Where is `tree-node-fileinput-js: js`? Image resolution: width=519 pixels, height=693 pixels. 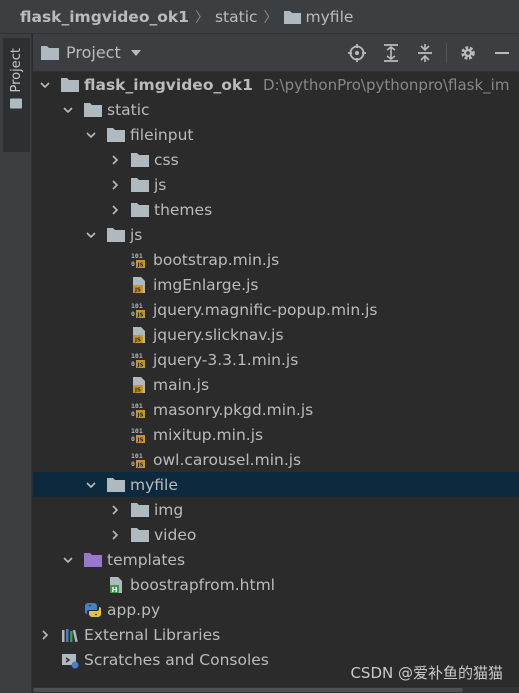
tree-node-fileinput-js: js is located at coordinates (276, 184).